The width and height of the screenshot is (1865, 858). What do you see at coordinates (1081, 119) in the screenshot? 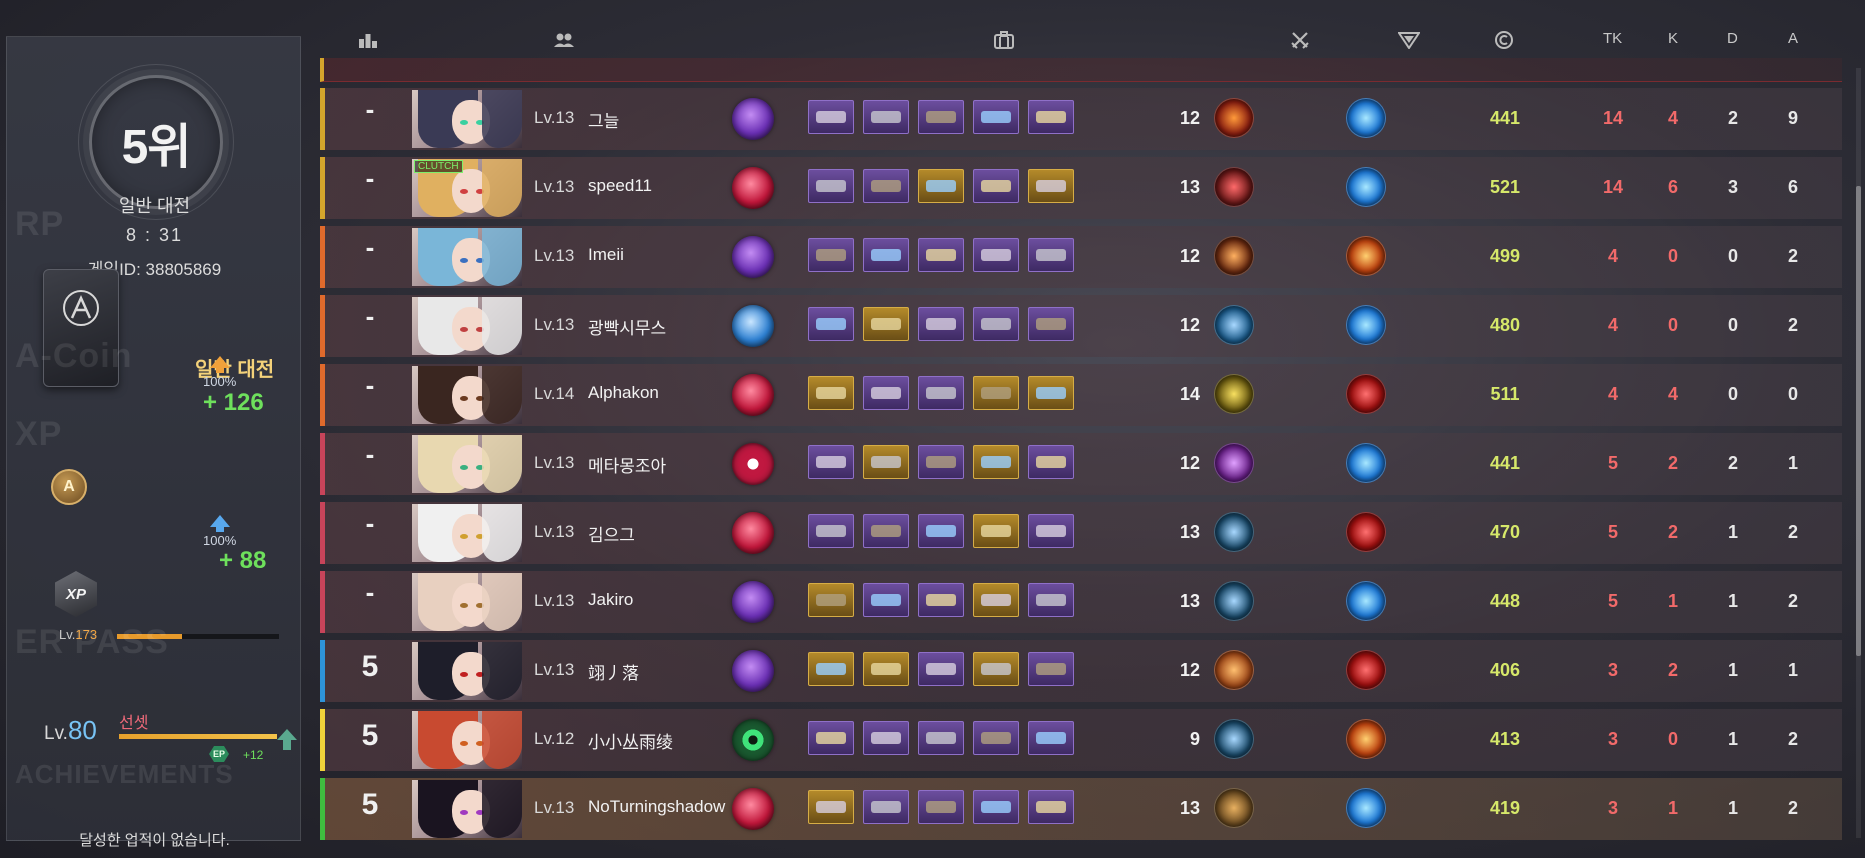
I see `player-row: - Lv.13 그늘 12 441 14 4 2 9` at bounding box center [1081, 119].